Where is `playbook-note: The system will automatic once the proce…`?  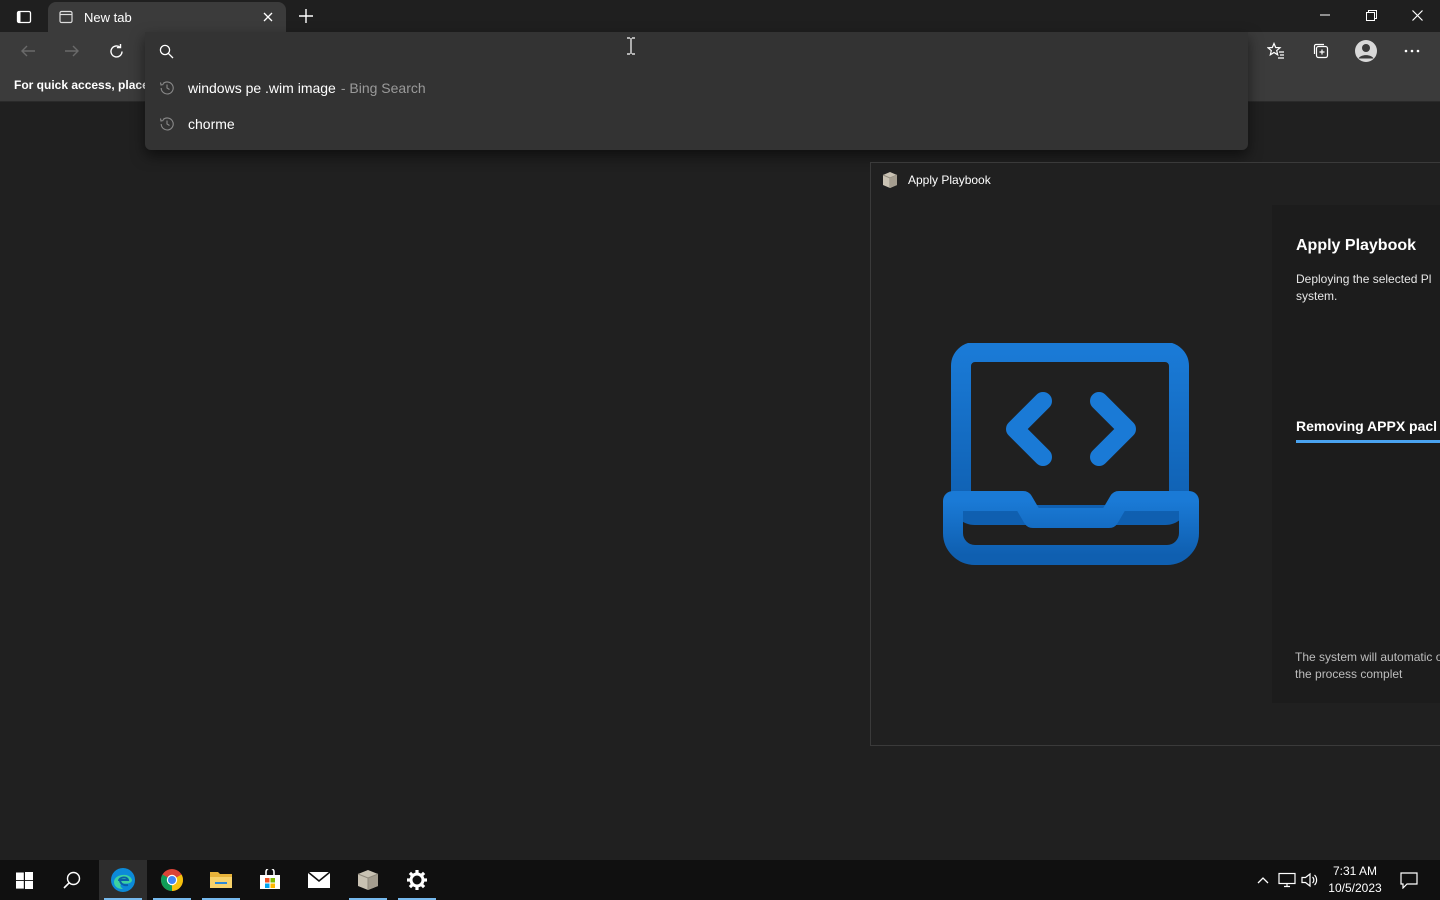
playbook-note: The system will automatic once the proce… is located at coordinates (1367, 665).